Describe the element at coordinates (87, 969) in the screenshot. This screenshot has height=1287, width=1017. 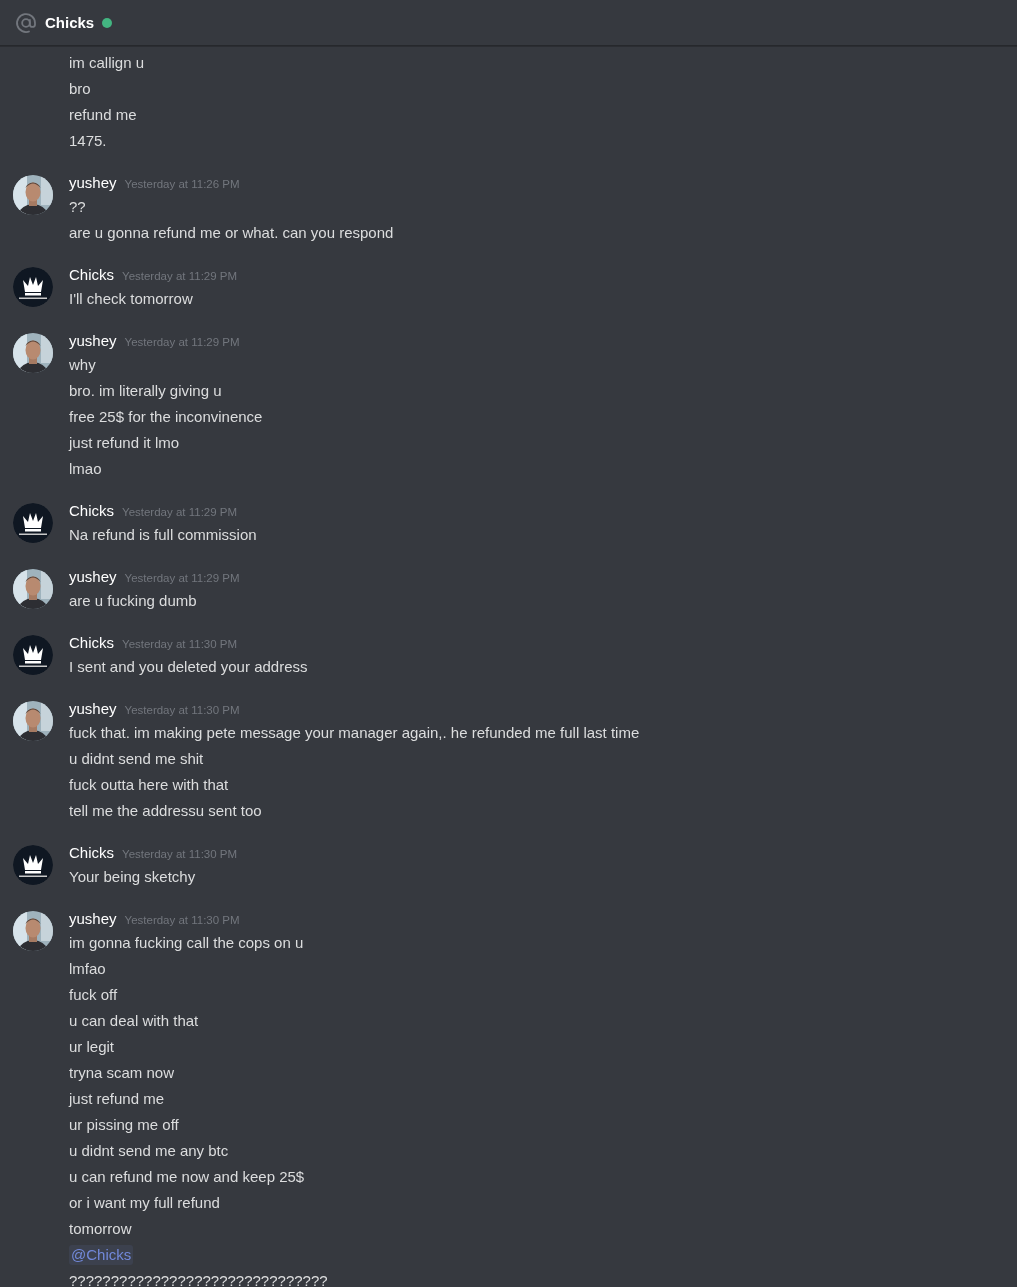
I see `message-text: lmfao` at that location.